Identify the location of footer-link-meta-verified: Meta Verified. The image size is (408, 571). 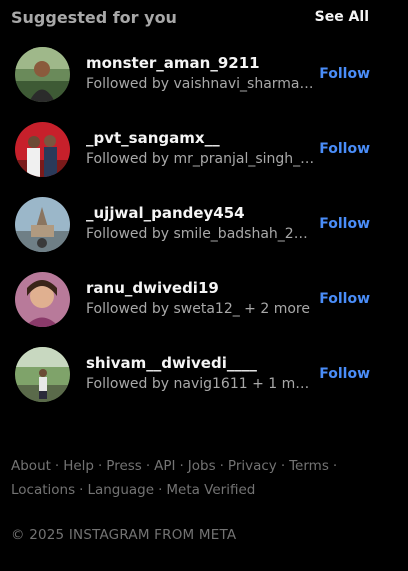
(210, 490).